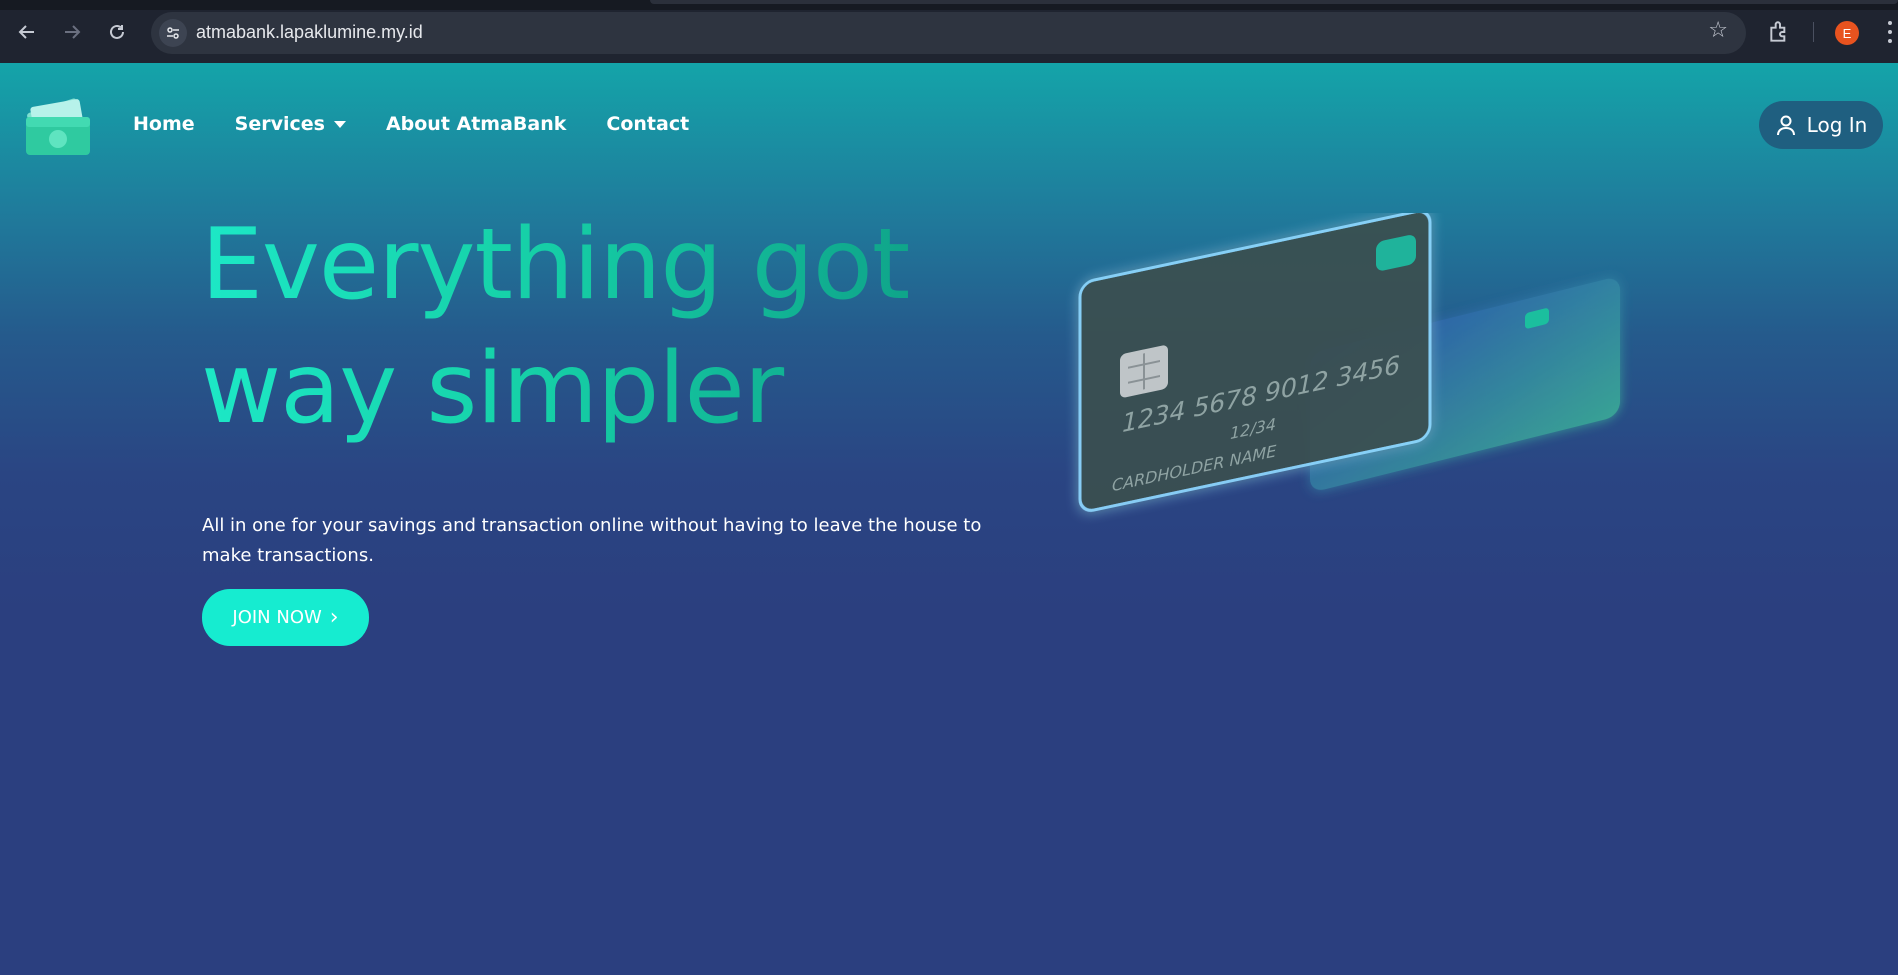 The width and height of the screenshot is (1898, 975). I want to click on login-button: Log In, so click(1821, 125).